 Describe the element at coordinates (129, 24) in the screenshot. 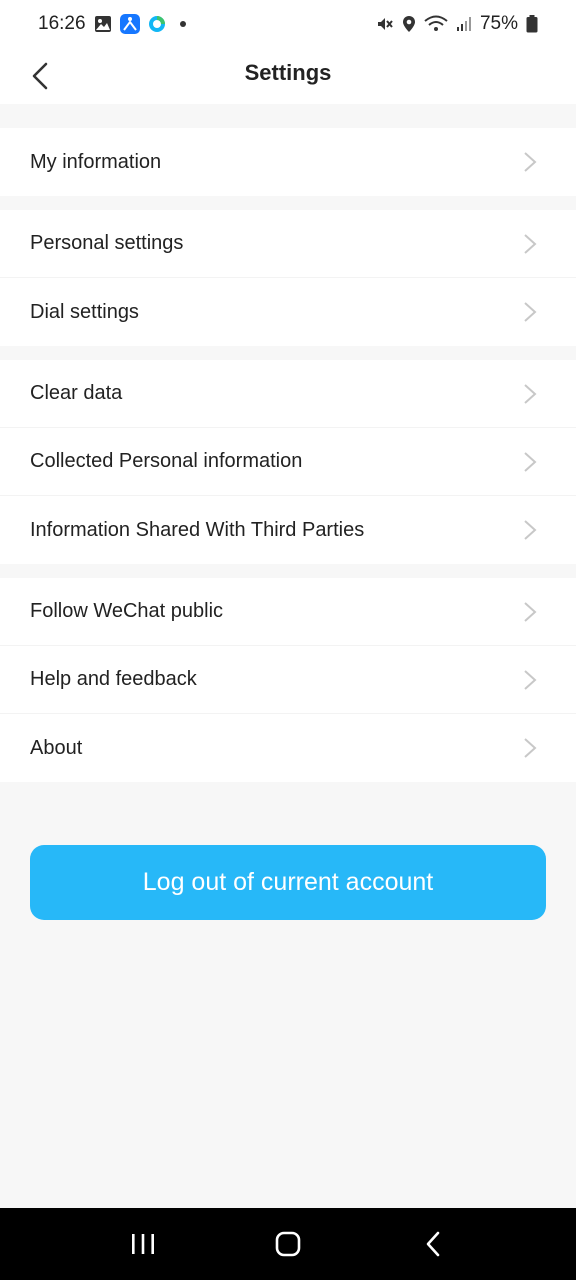

I see `app-notification-icon` at that location.